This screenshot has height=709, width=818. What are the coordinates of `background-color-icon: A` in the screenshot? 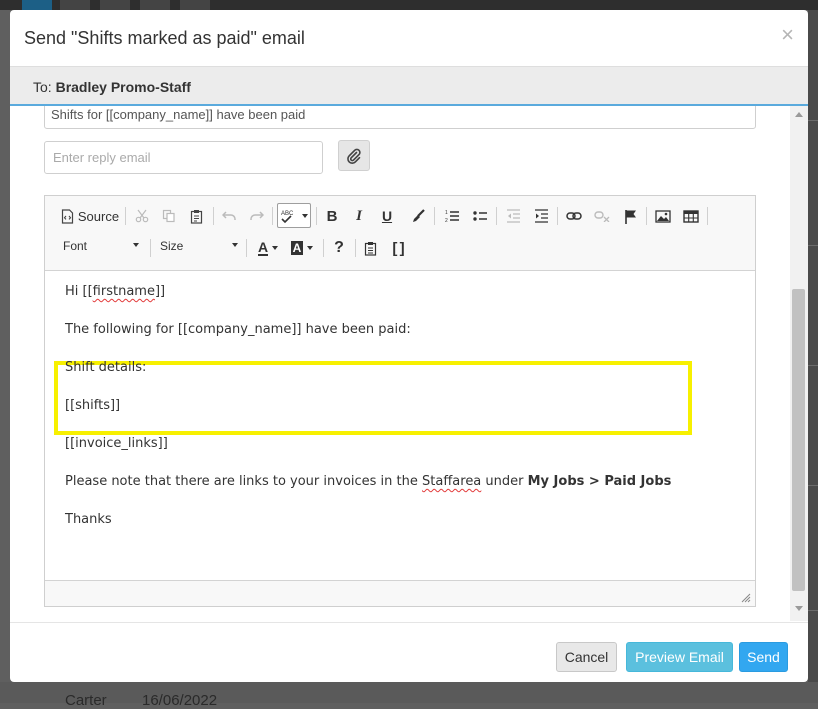 It's located at (297, 248).